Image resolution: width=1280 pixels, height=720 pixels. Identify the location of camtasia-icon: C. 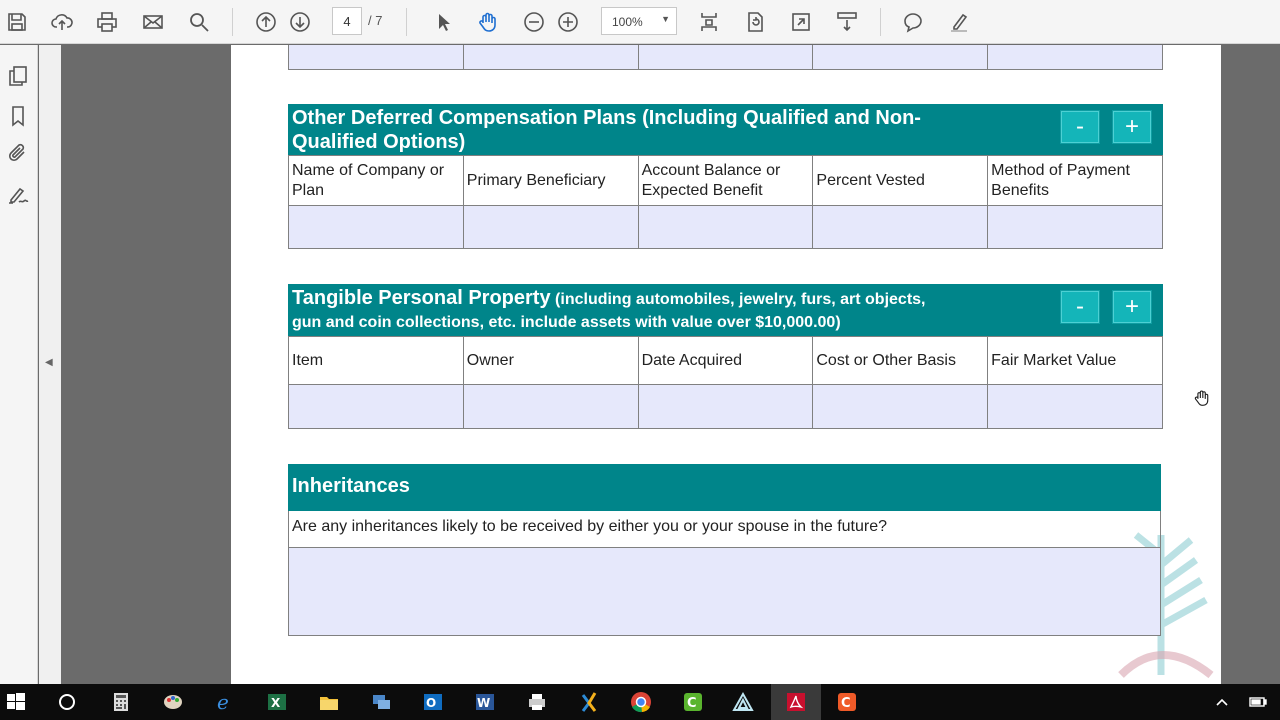
(693, 702).